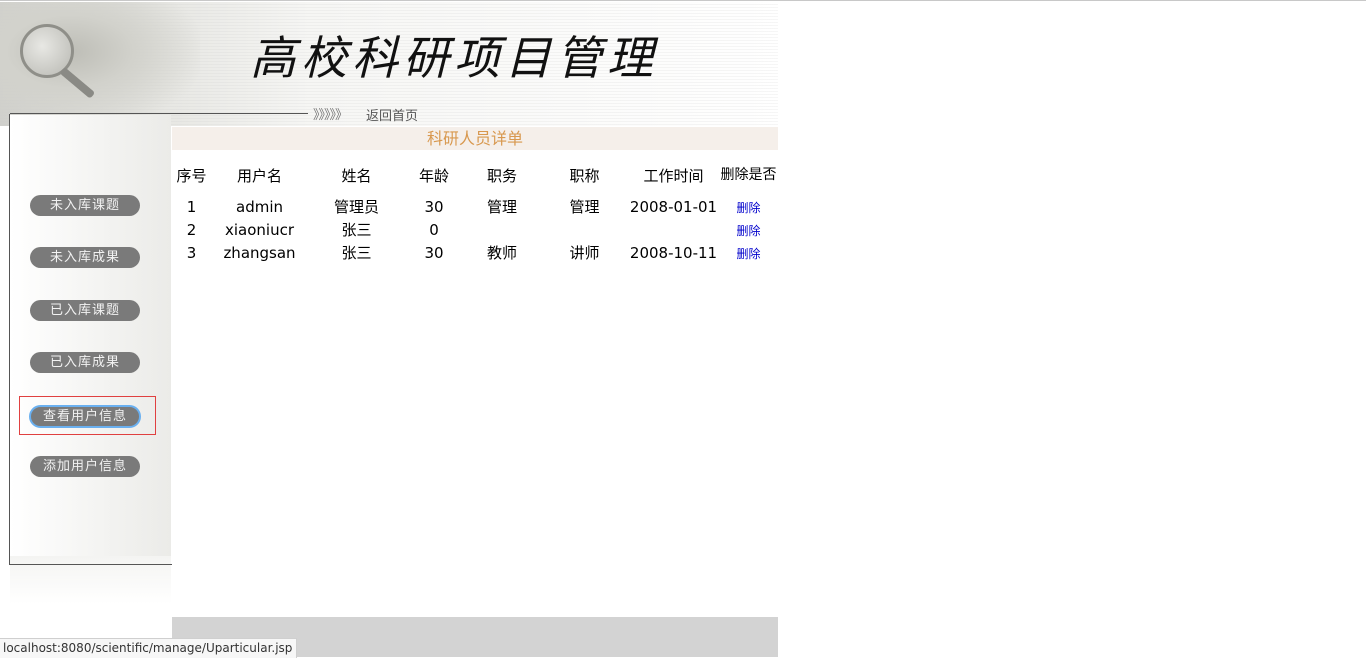 This screenshot has height=658, width=1366. What do you see at coordinates (475, 175) in the screenshot?
I see `table-header-row: 序号 用户名 姓名 年龄 职务 职称 工作时间 删除是否` at bounding box center [475, 175].